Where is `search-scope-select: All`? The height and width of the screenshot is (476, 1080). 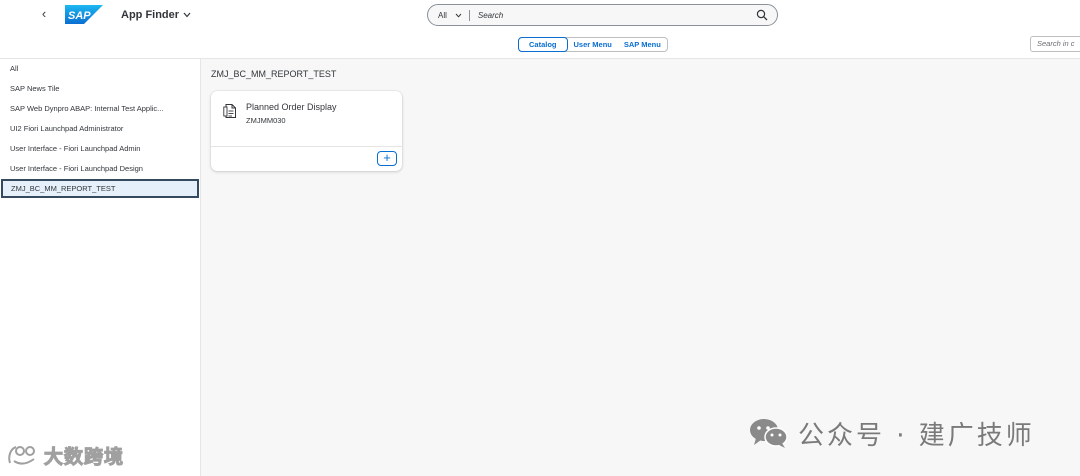
search-scope-select: All is located at coordinates (445, 15).